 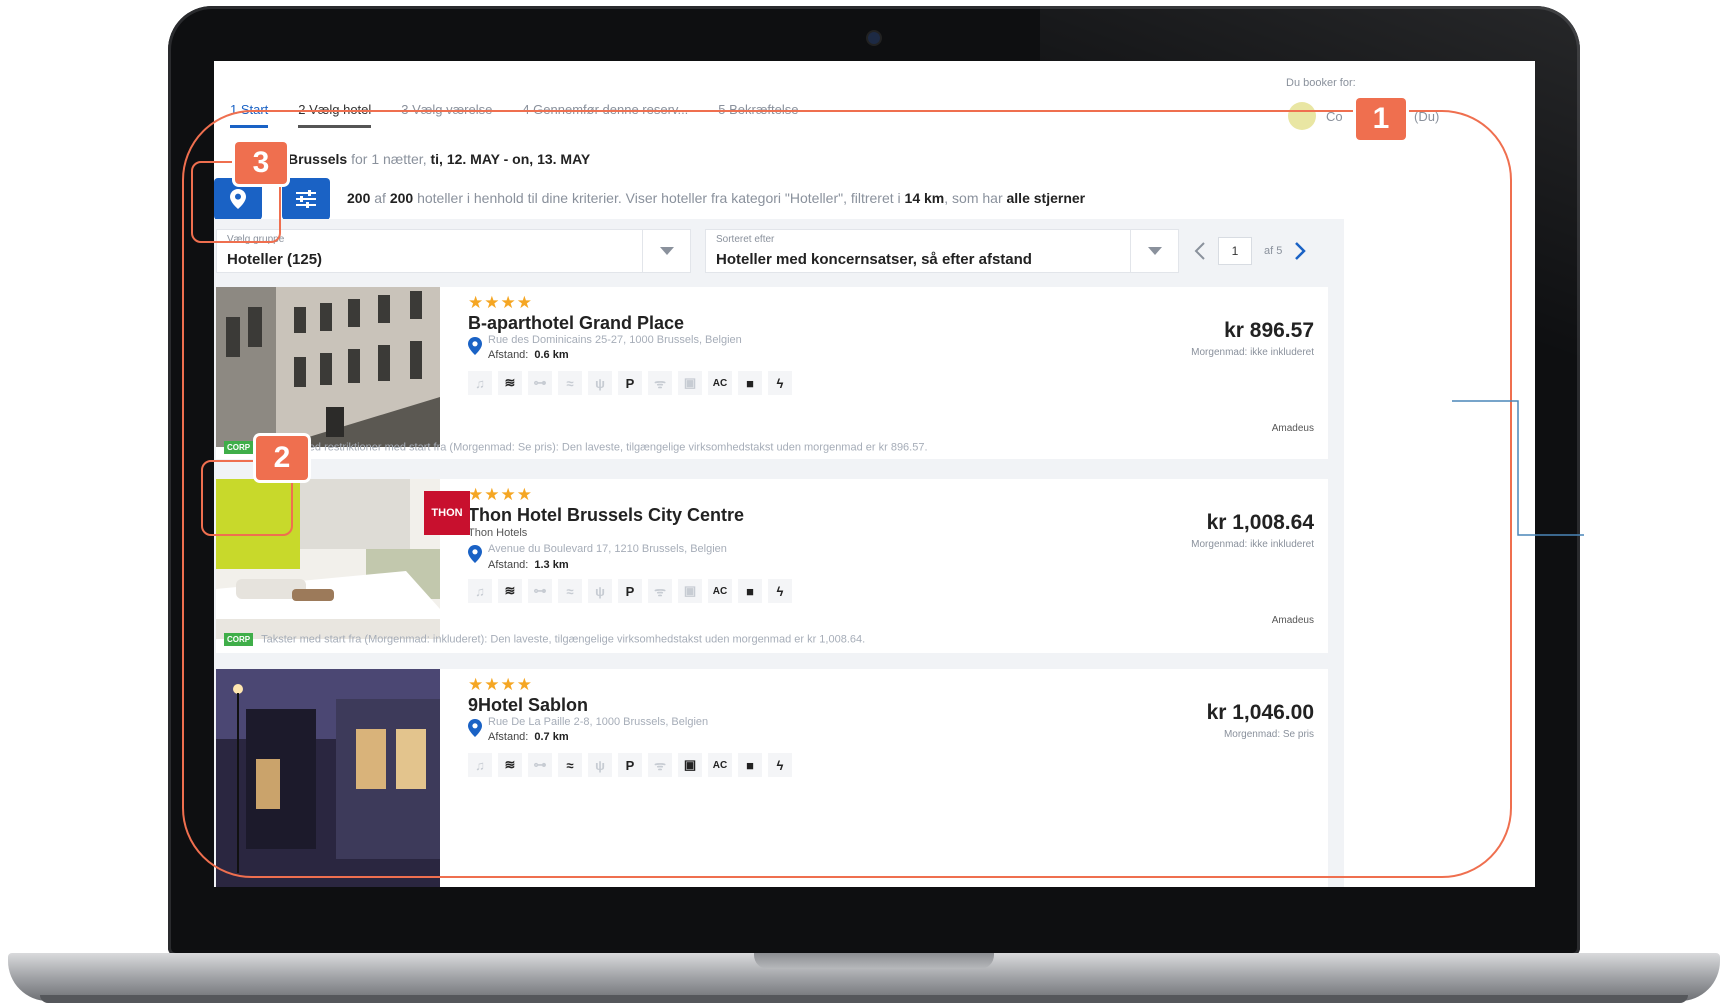 I want to click on sliders-icon, so click(x=306, y=199).